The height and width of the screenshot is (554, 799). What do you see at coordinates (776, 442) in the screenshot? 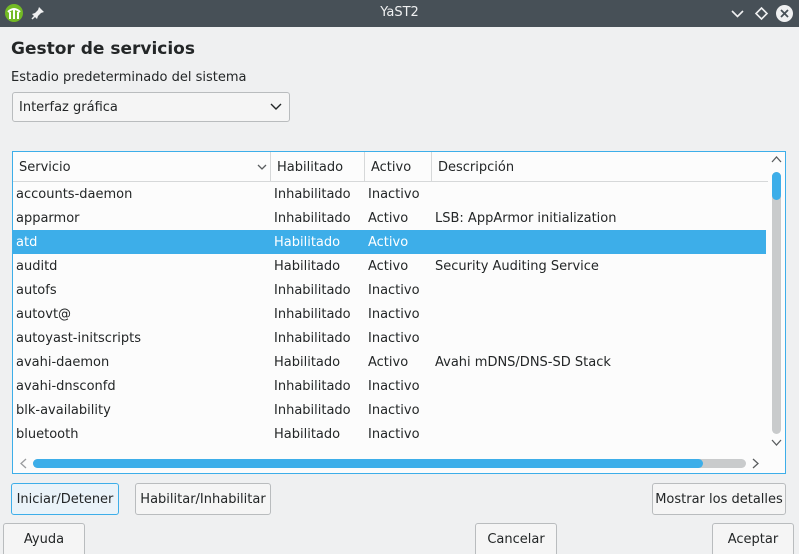
I see `scroll-down-icon` at bounding box center [776, 442].